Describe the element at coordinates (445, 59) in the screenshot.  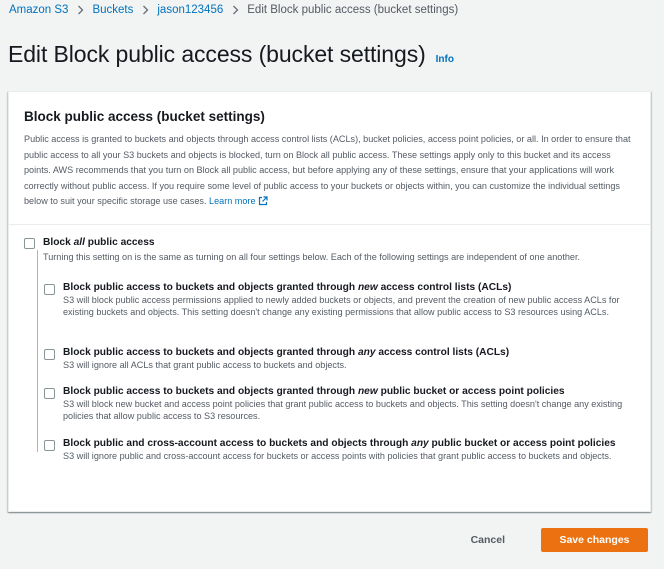
I see `info-link: Info` at that location.